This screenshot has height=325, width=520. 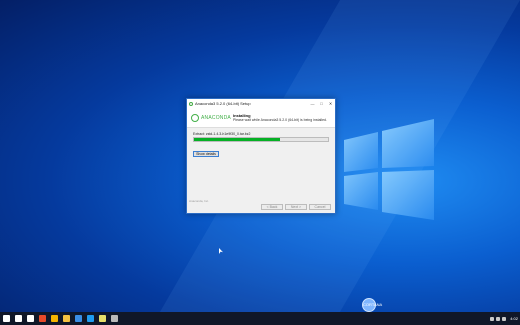 I want to click on settings-taskbar-button, so click(x=78, y=318).